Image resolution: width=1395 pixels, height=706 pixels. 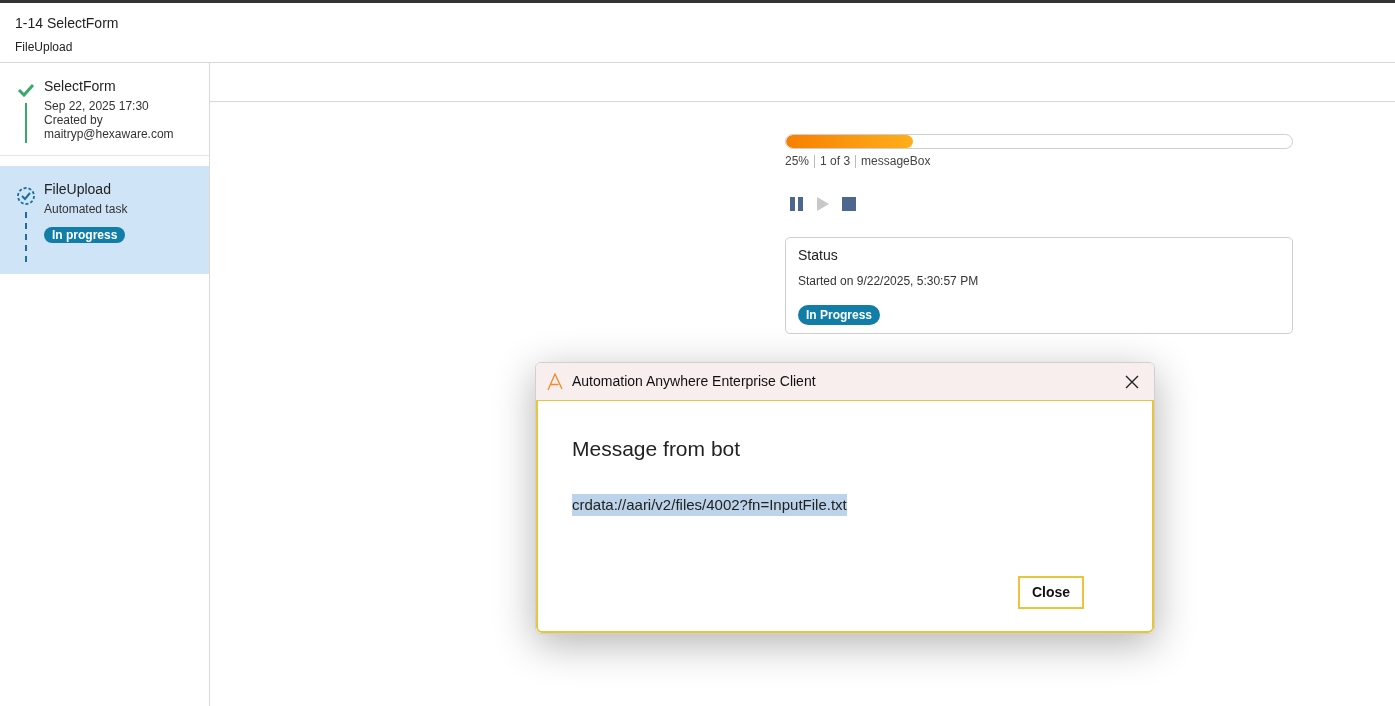 What do you see at coordinates (818, 255) in the screenshot?
I see `status-title: Status` at bounding box center [818, 255].